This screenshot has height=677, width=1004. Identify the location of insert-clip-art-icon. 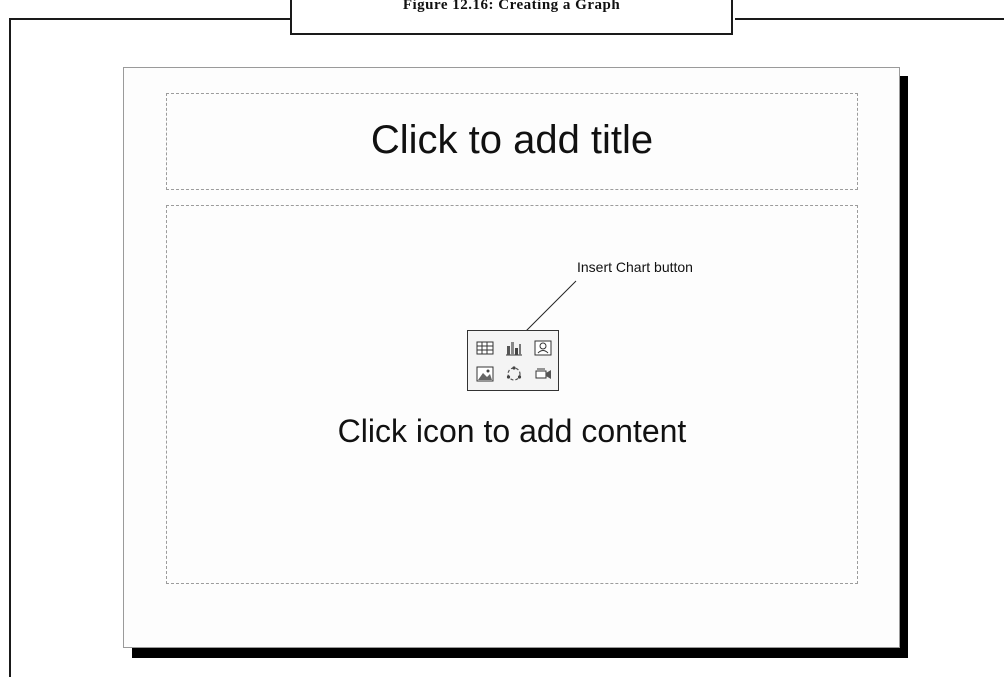
(543, 348).